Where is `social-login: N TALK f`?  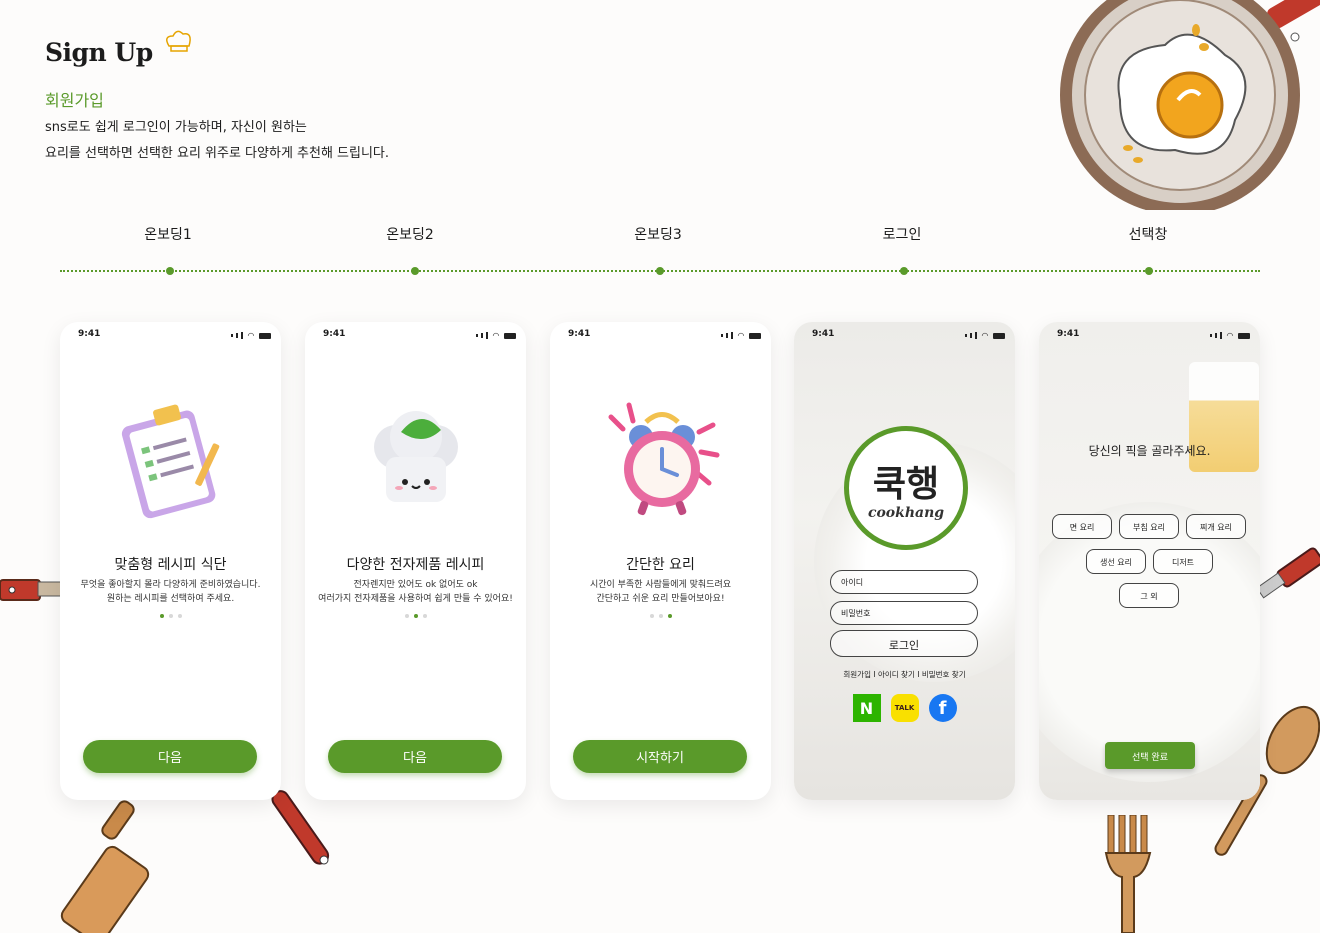 social-login: N TALK f is located at coordinates (904, 708).